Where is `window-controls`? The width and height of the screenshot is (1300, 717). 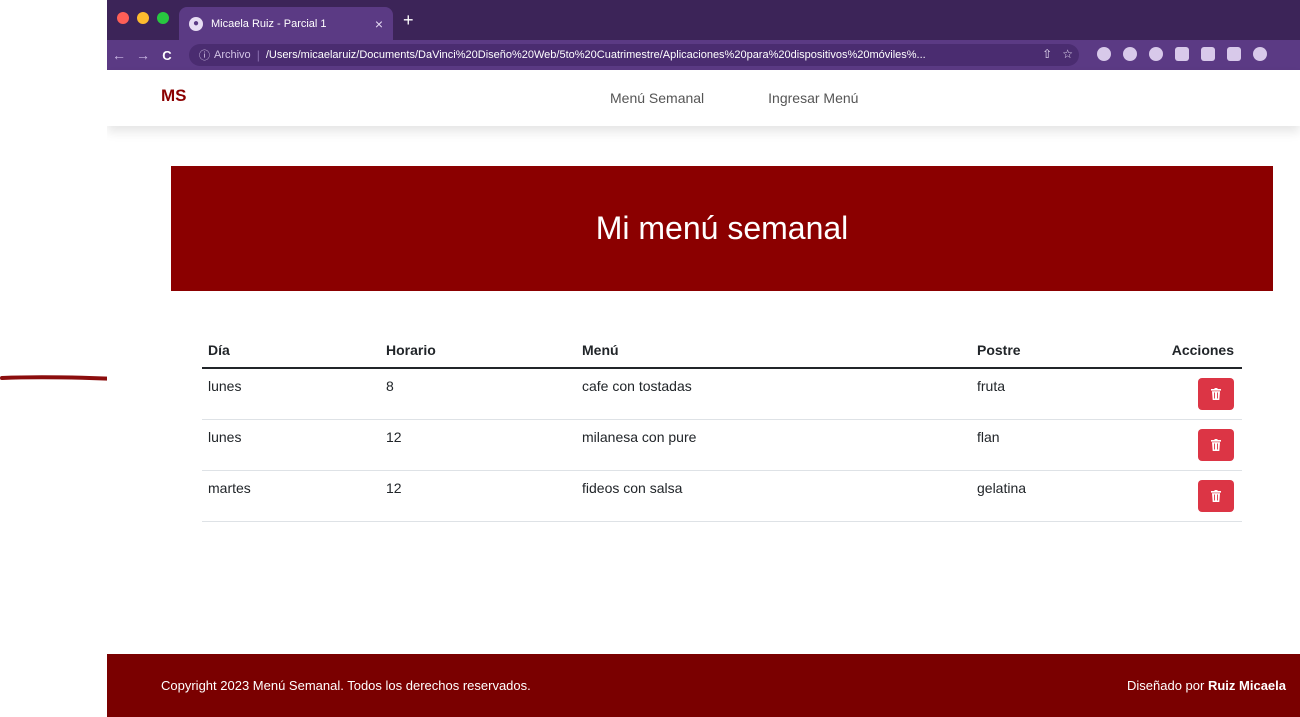 window-controls is located at coordinates (143, 18).